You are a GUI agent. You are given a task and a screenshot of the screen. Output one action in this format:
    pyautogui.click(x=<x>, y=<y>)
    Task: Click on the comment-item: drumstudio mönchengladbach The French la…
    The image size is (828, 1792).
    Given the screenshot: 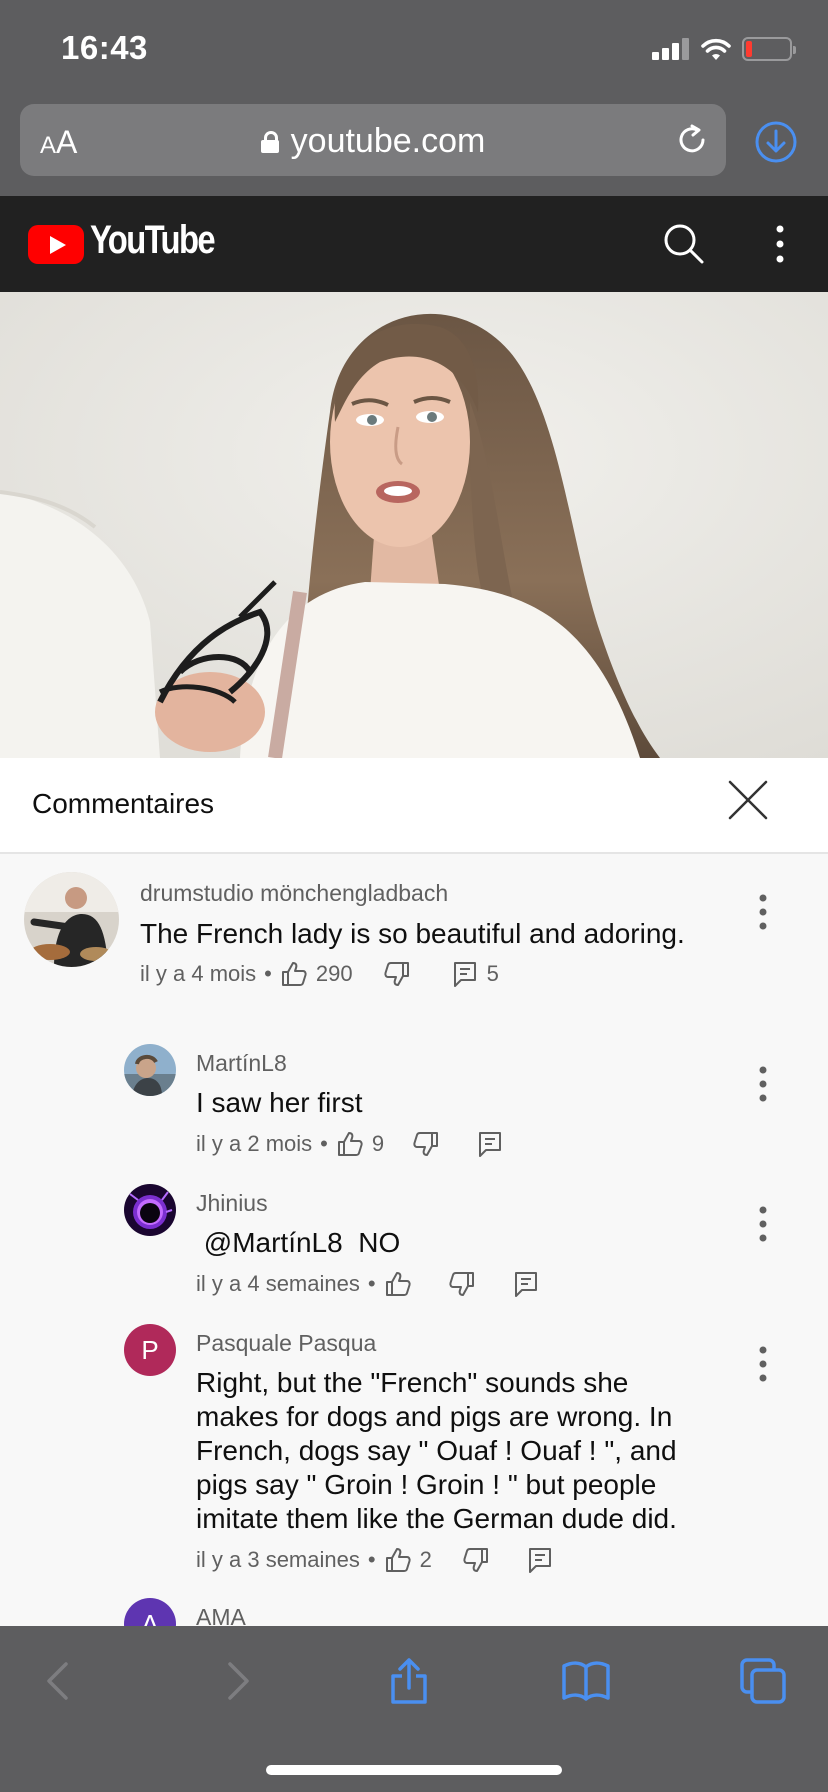 What is the action you would take?
    pyautogui.click(x=414, y=931)
    